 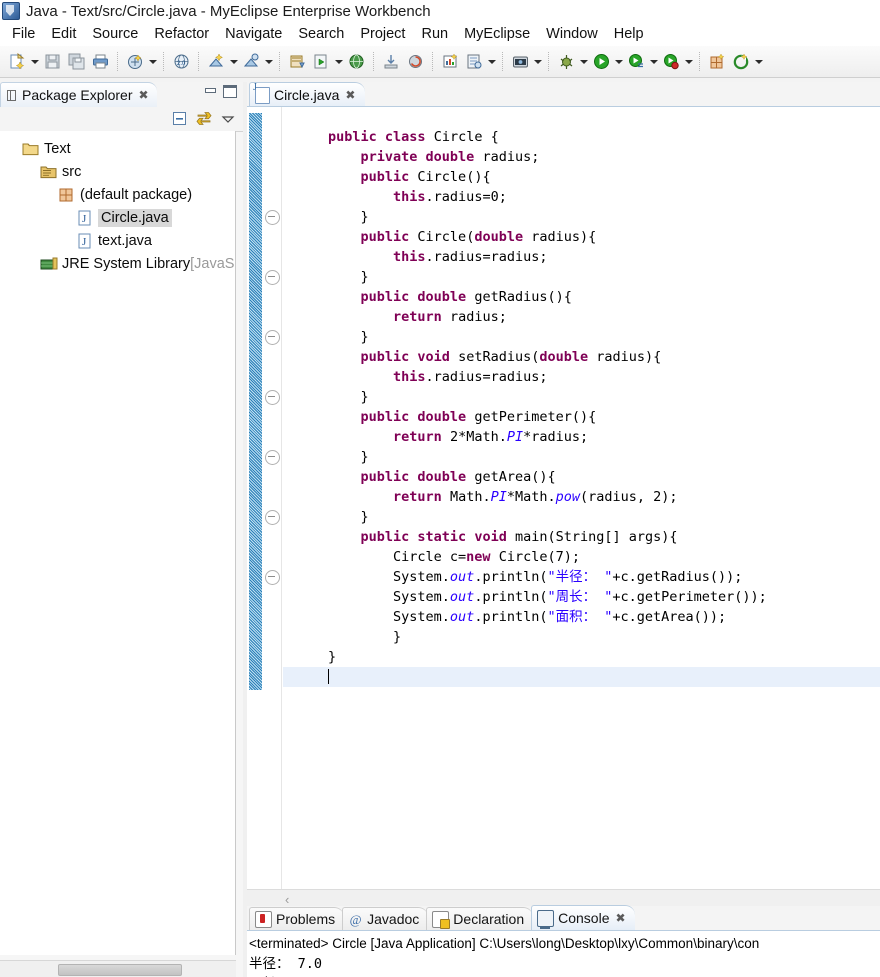 What do you see at coordinates (216, 62) in the screenshot?
I see `new-server-icon` at bounding box center [216, 62].